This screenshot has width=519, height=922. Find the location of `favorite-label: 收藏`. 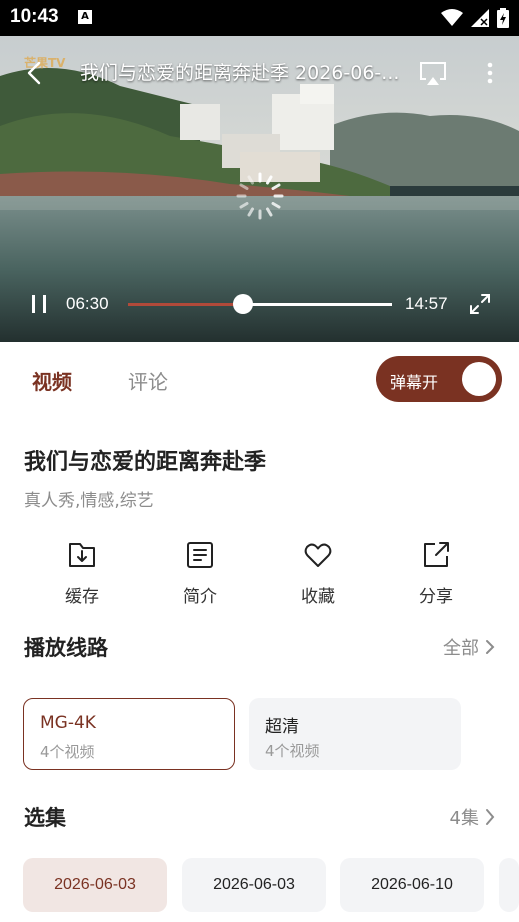

favorite-label: 收藏 is located at coordinates (318, 597).